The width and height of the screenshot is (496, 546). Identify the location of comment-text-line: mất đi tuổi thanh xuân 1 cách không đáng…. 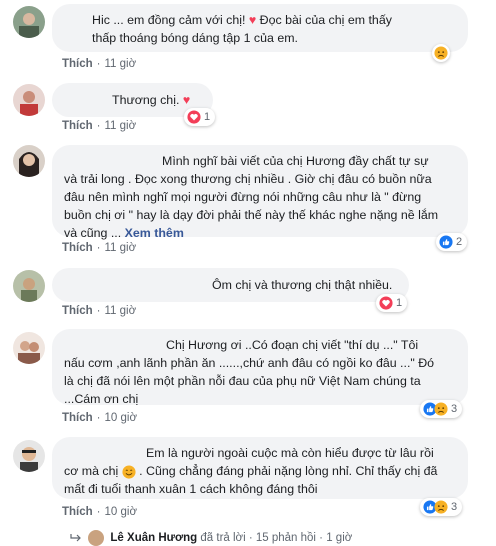
(191, 489).